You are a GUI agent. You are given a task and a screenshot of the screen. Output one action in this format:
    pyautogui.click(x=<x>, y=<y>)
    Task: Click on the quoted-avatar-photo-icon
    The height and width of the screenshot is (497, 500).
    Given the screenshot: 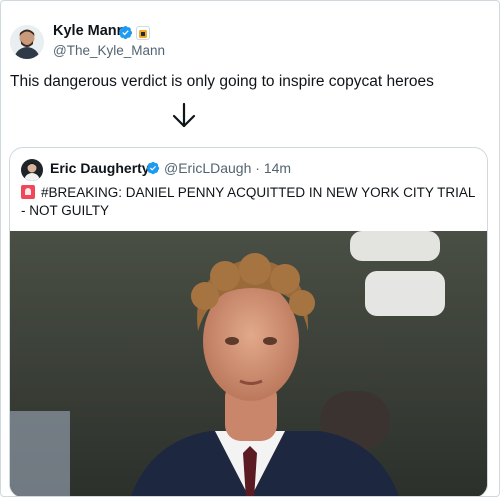 What is the action you would take?
    pyautogui.click(x=32, y=170)
    